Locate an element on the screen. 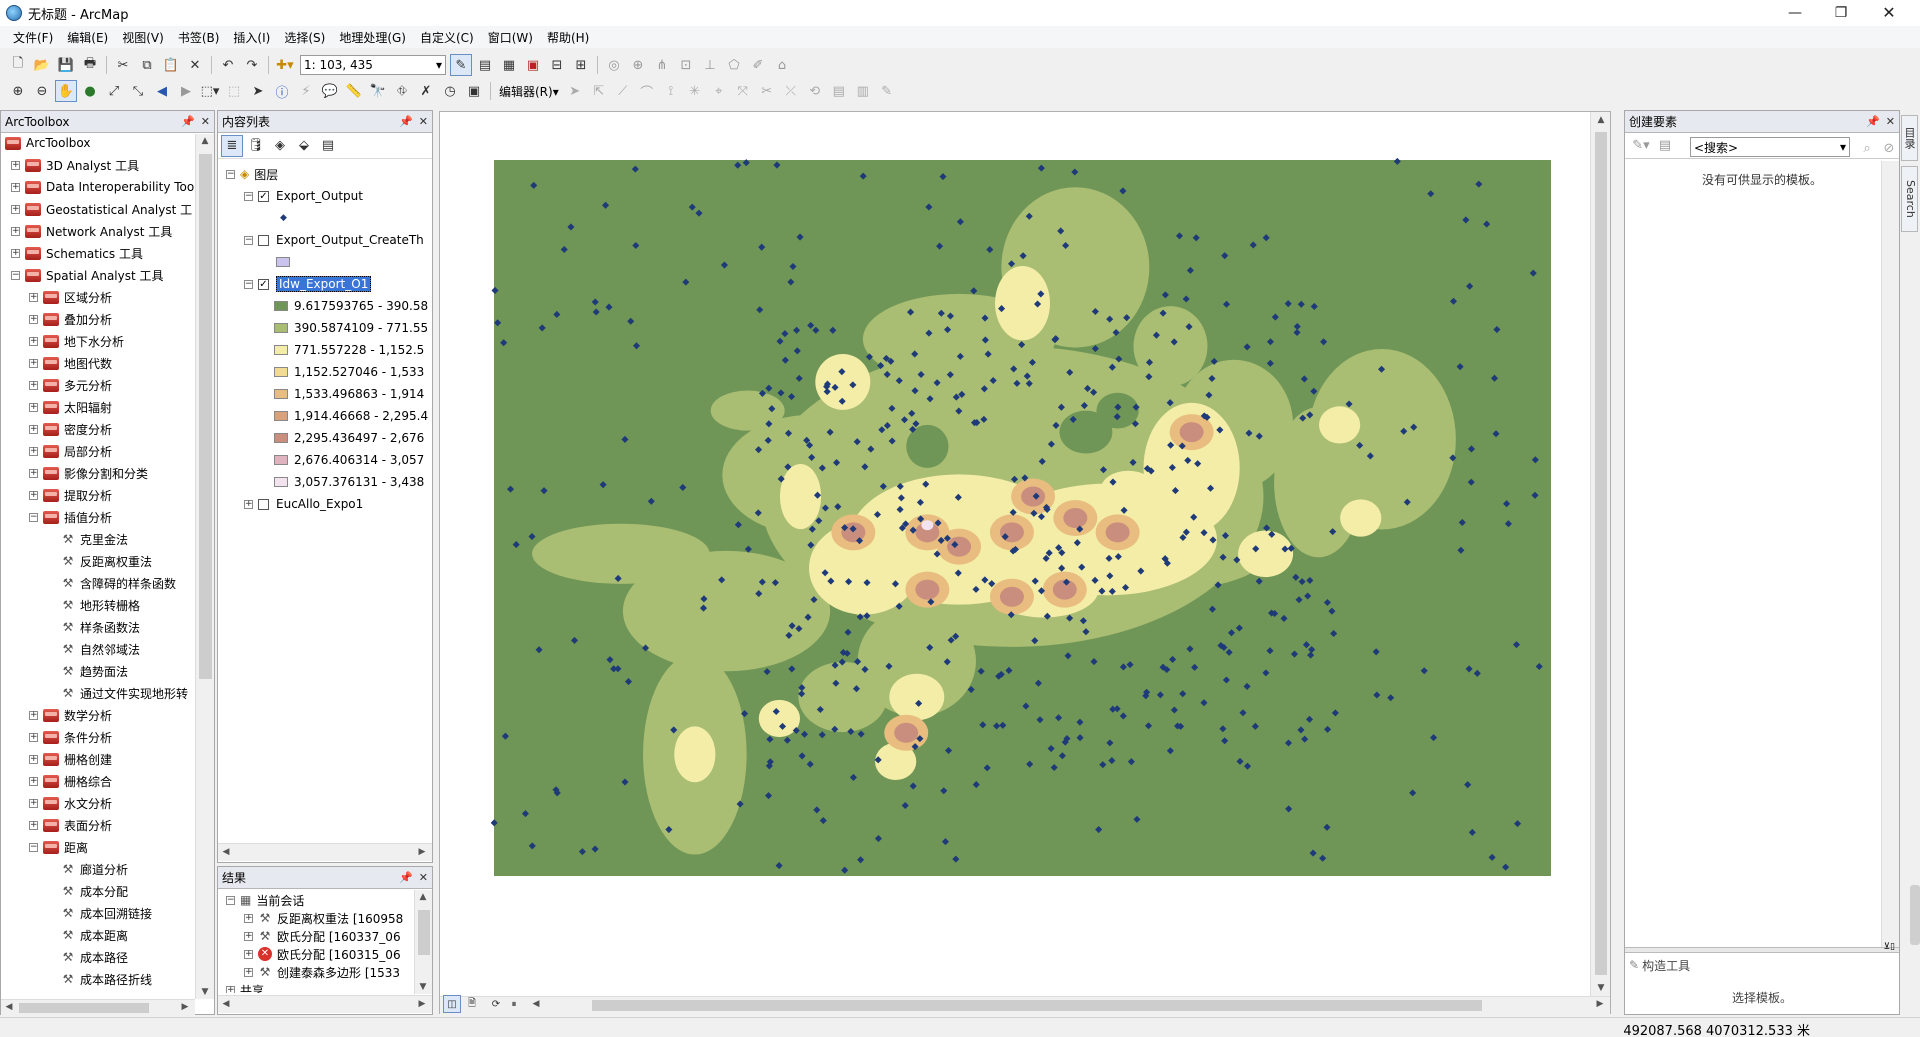 Image resolution: width=1920 pixels, height=1037 pixels. scroll-thumb is located at coordinates (424, 932).